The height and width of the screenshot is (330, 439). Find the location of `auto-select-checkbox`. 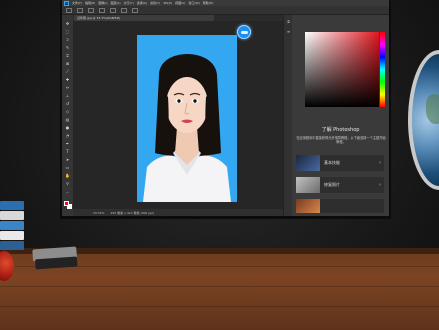

auto-select-checkbox is located at coordinates (91, 10).